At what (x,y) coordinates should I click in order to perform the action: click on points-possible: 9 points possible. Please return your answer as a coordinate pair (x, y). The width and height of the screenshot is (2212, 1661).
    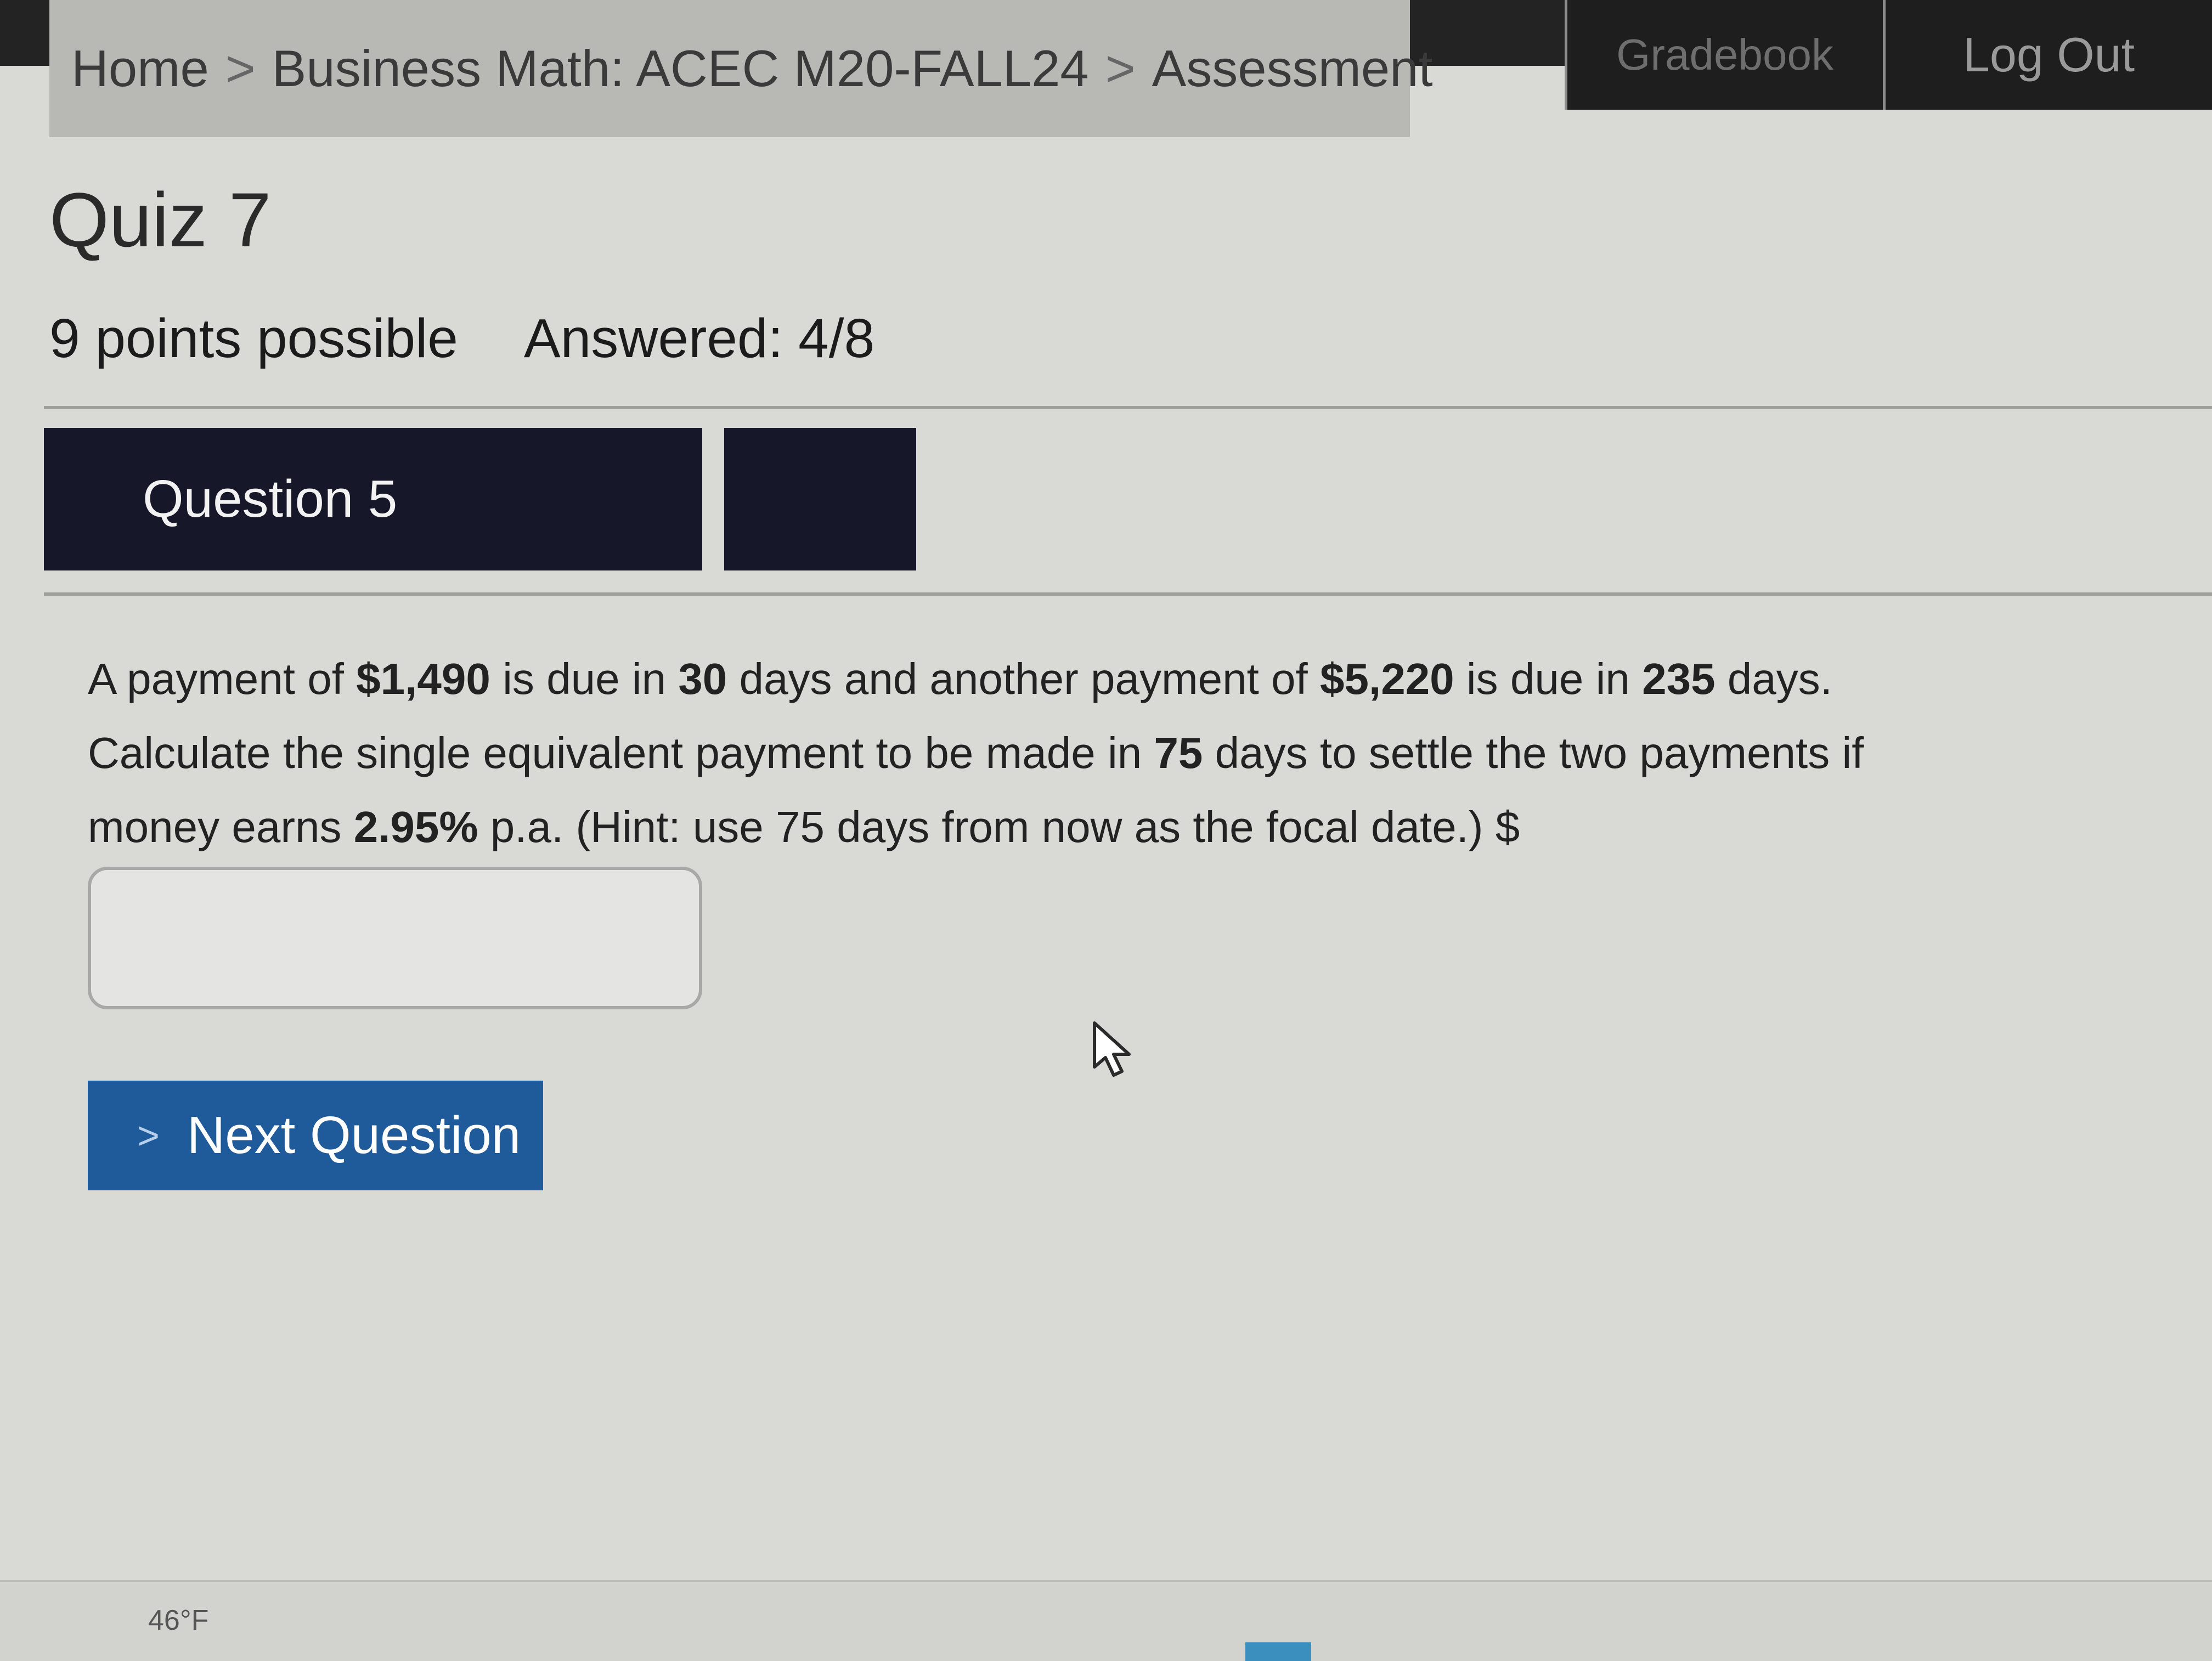
    Looking at the image, I should click on (253, 339).